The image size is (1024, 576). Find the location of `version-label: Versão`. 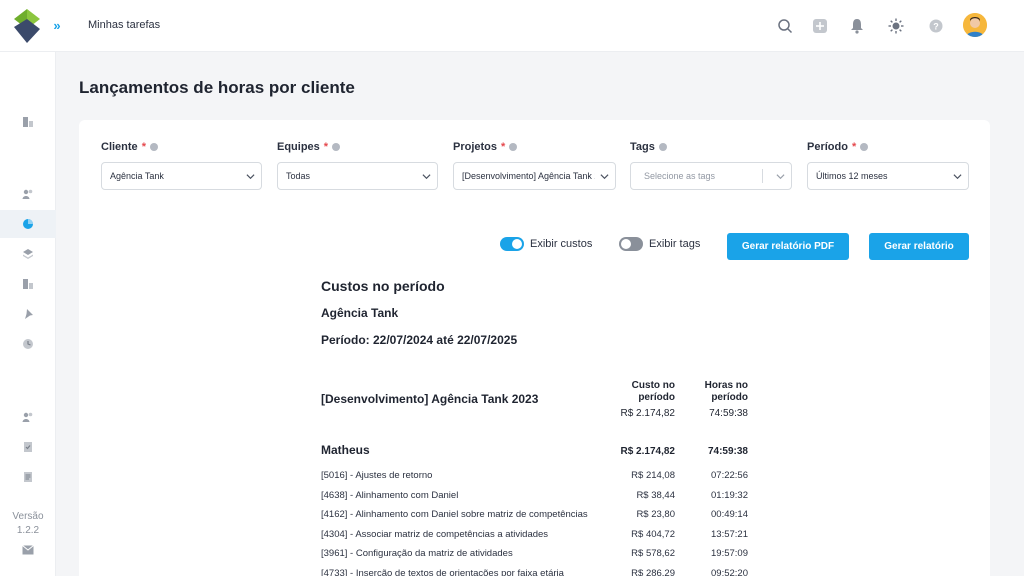

version-label: Versão is located at coordinates (28, 516).